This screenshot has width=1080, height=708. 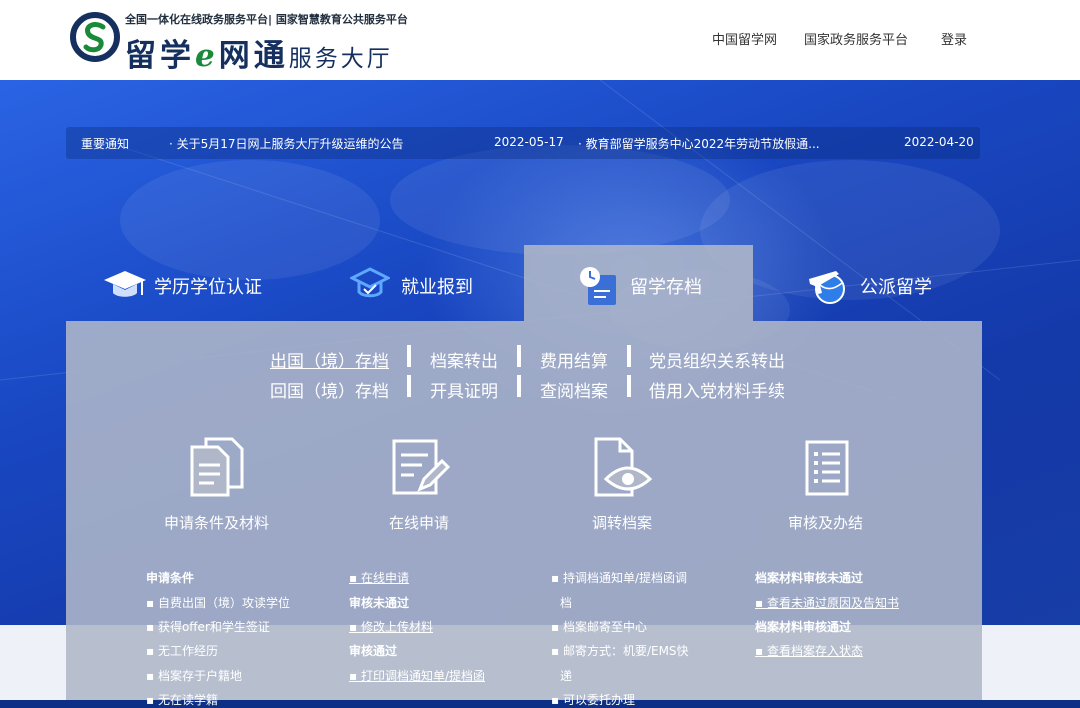 What do you see at coordinates (105, 144) in the screenshot?
I see `notice-label: 重要通知` at bounding box center [105, 144].